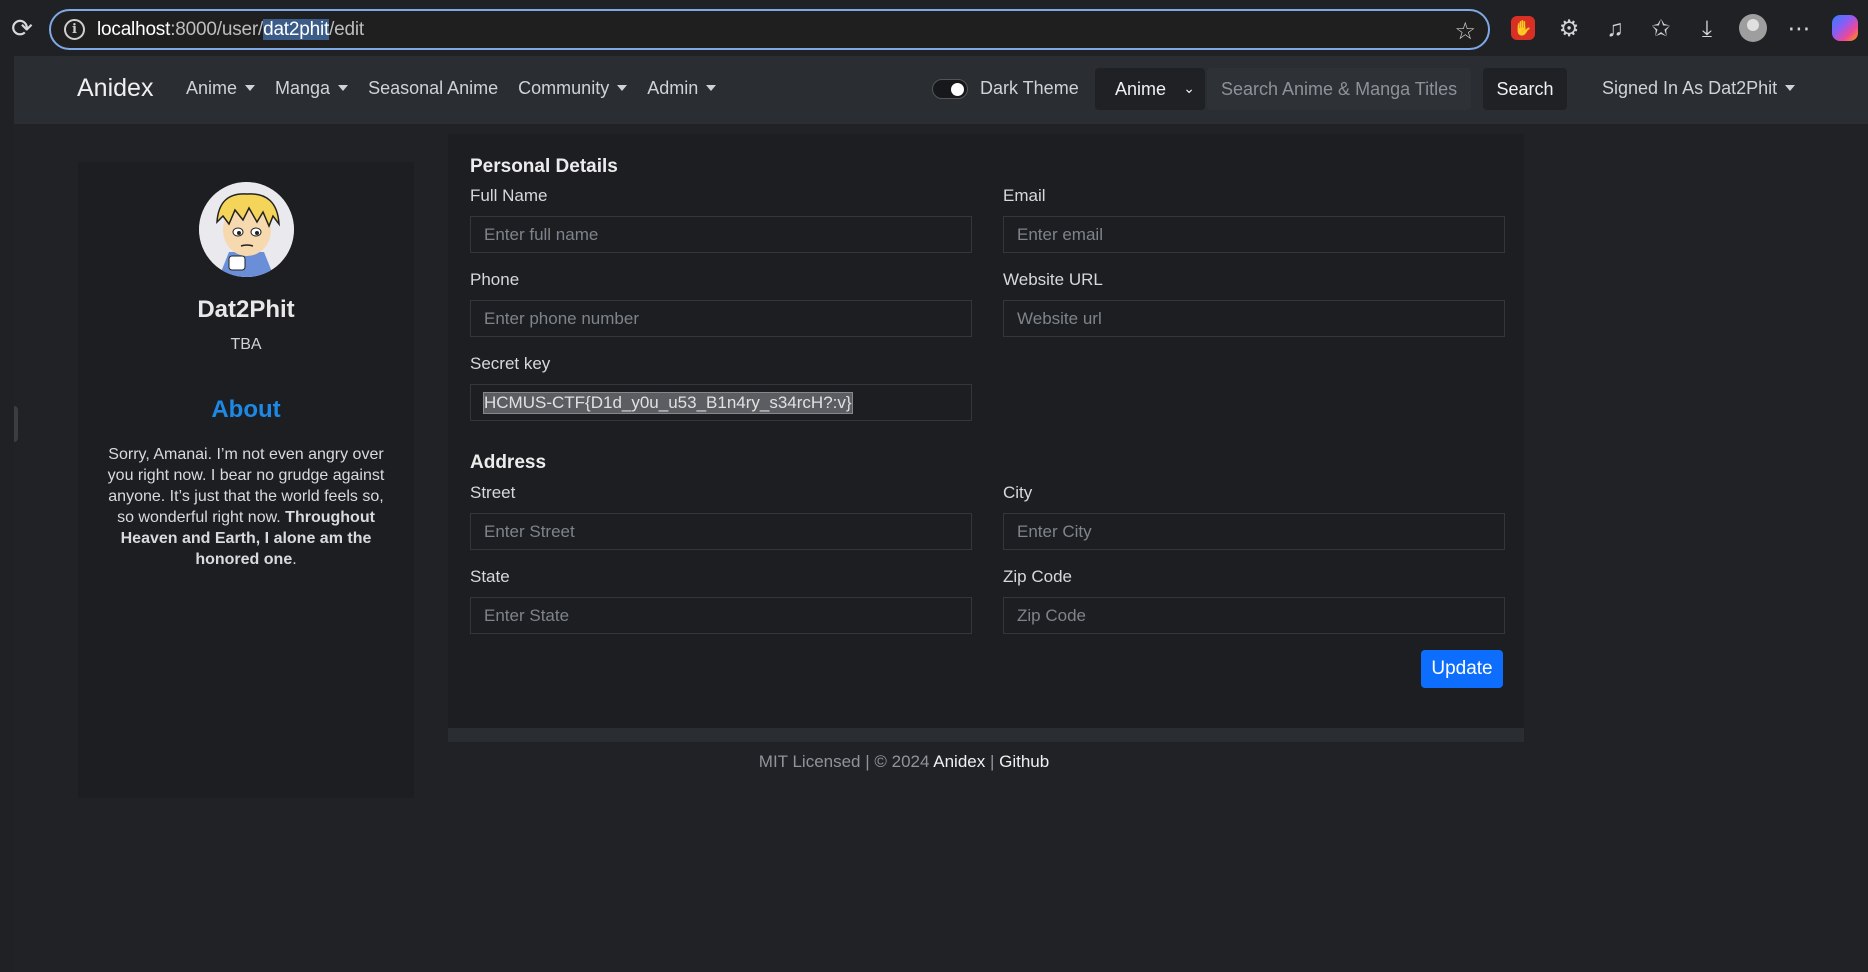 This screenshot has height=972, width=1868. I want to click on search-input: Search Anime & Manga Titles, so click(1339, 89).